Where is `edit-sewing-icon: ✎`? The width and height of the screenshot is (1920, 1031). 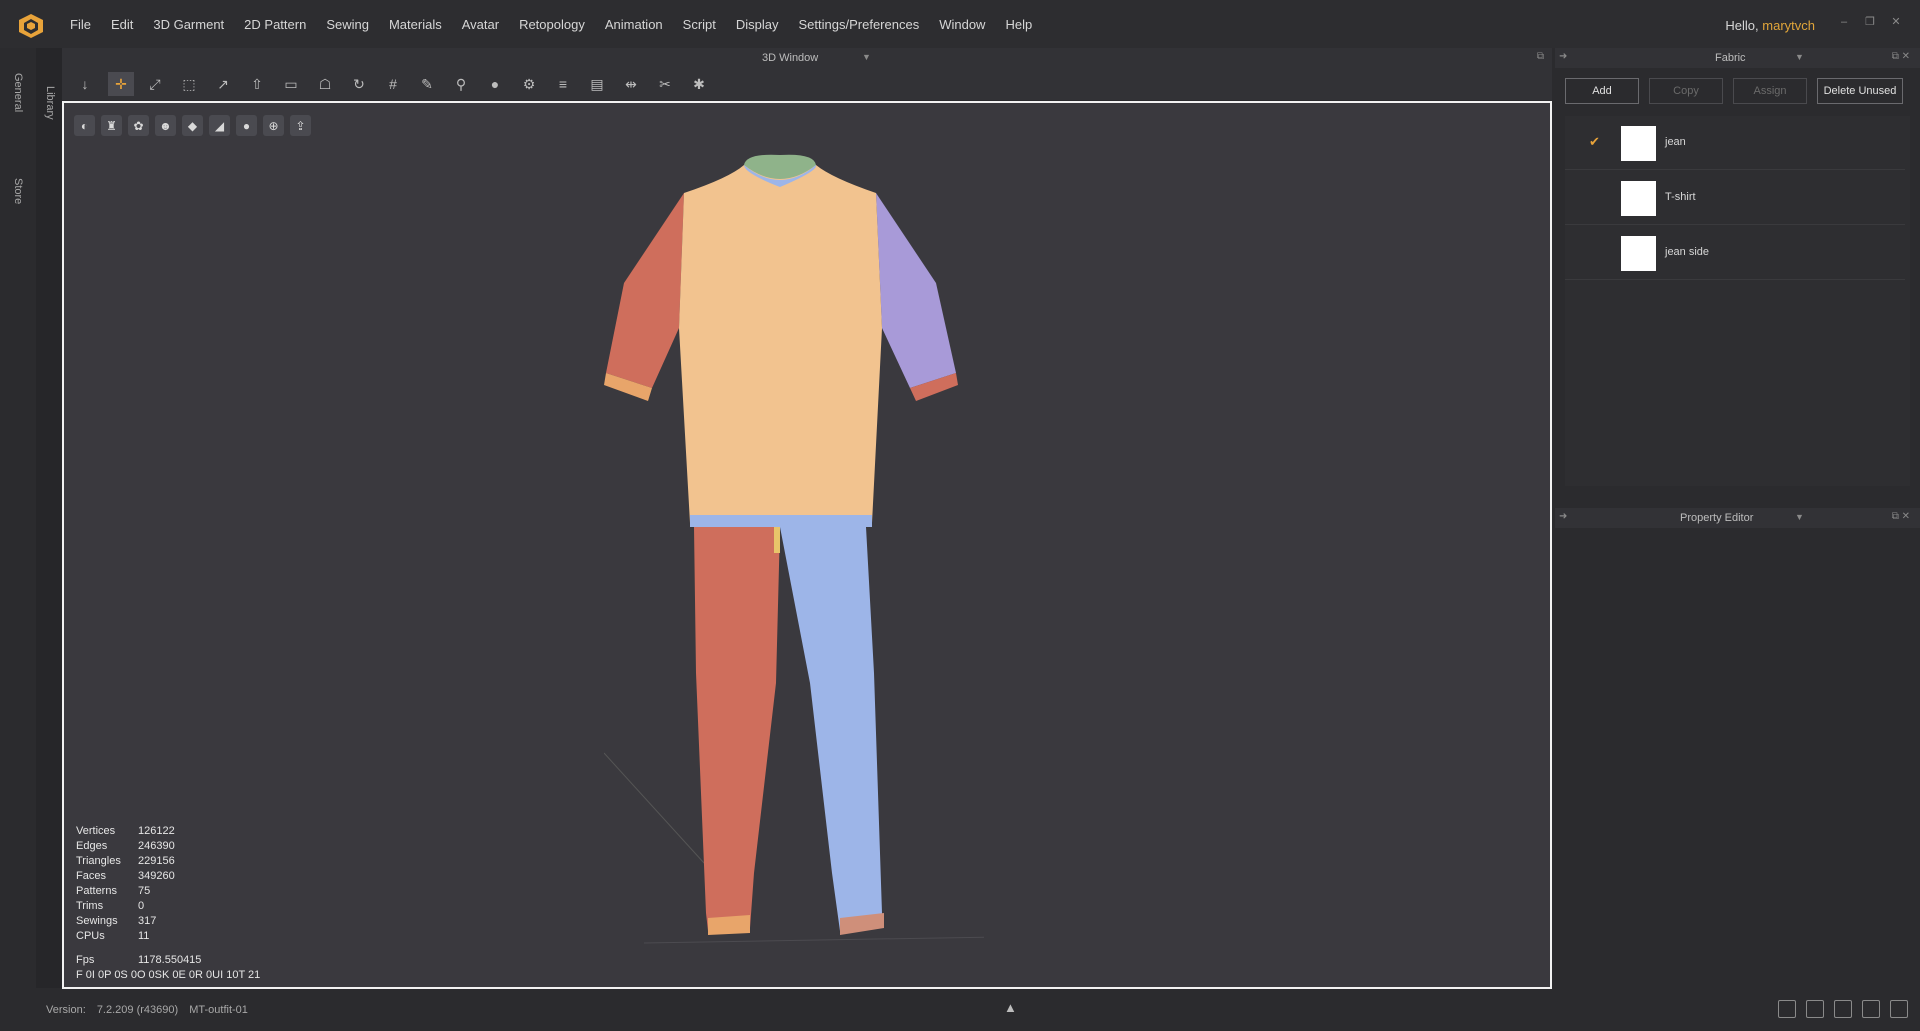
edit-sewing-icon: ✎ is located at coordinates (427, 84).